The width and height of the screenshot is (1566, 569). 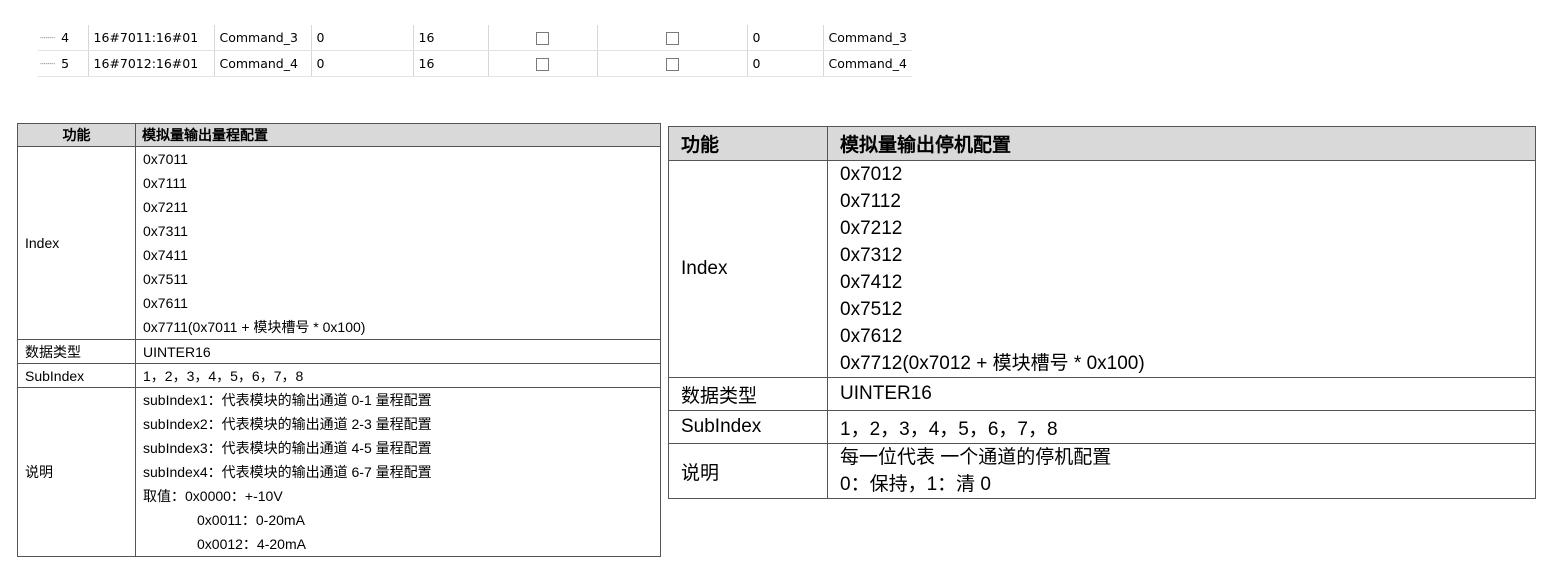 I want to click on table-header-row: 功能 模拟量输出停机配置, so click(x=1102, y=143).